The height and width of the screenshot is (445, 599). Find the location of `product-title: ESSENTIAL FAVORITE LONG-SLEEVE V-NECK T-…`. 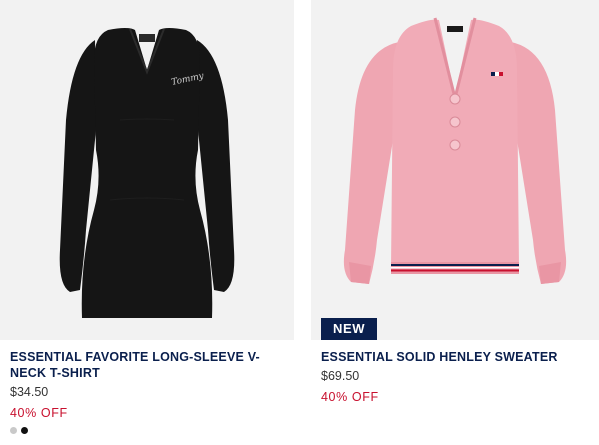

product-title: ESSENTIAL FAVORITE LONG-SLEEVE V-NECK T-… is located at coordinates (151, 365).